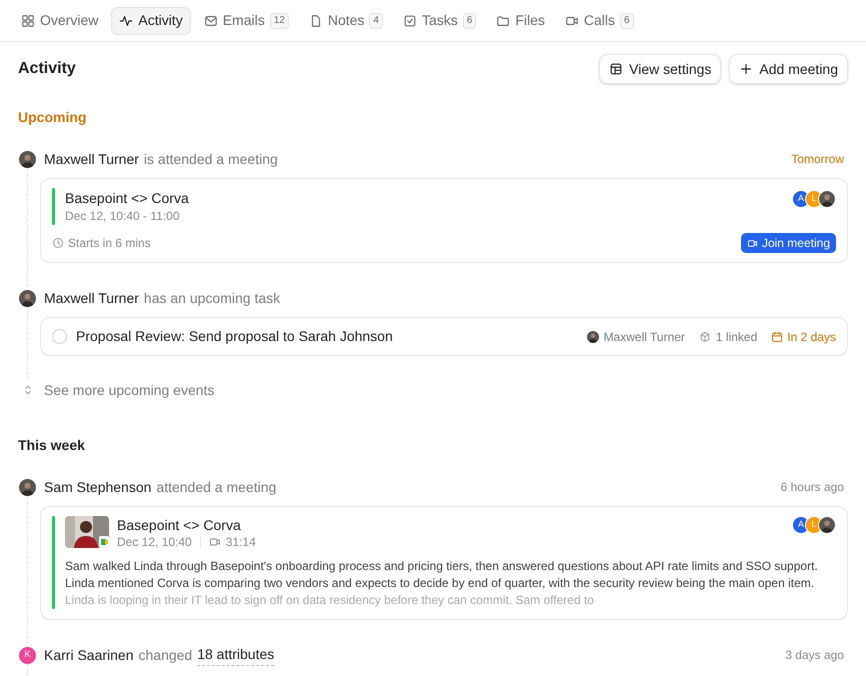  Describe the element at coordinates (53, 206) in the screenshot. I see `accent-bar` at that location.